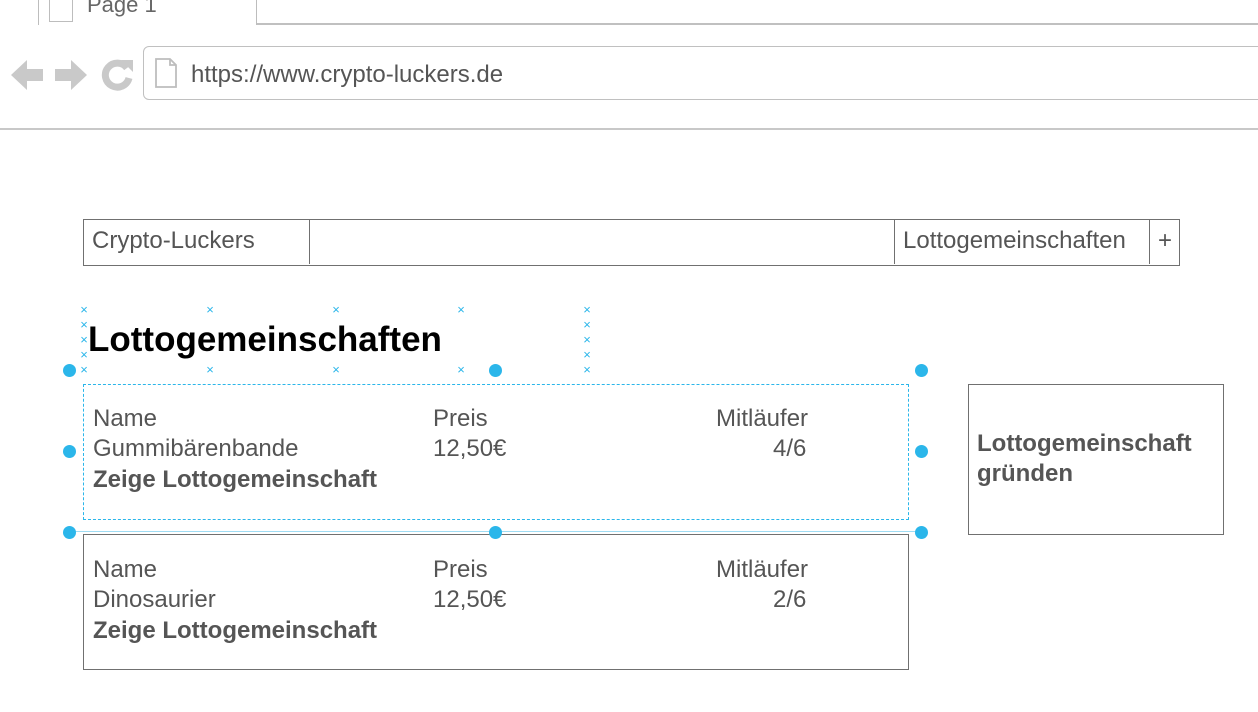 This screenshot has width=1258, height=712. I want to click on brand-logo: Crypto-Luckers, so click(197, 242).